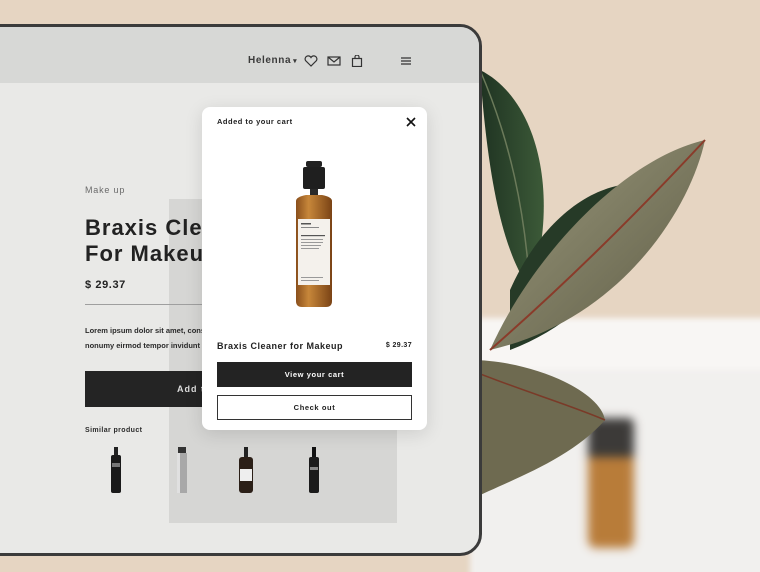  What do you see at coordinates (311, 60) in the screenshot?
I see `heart-icon` at bounding box center [311, 60].